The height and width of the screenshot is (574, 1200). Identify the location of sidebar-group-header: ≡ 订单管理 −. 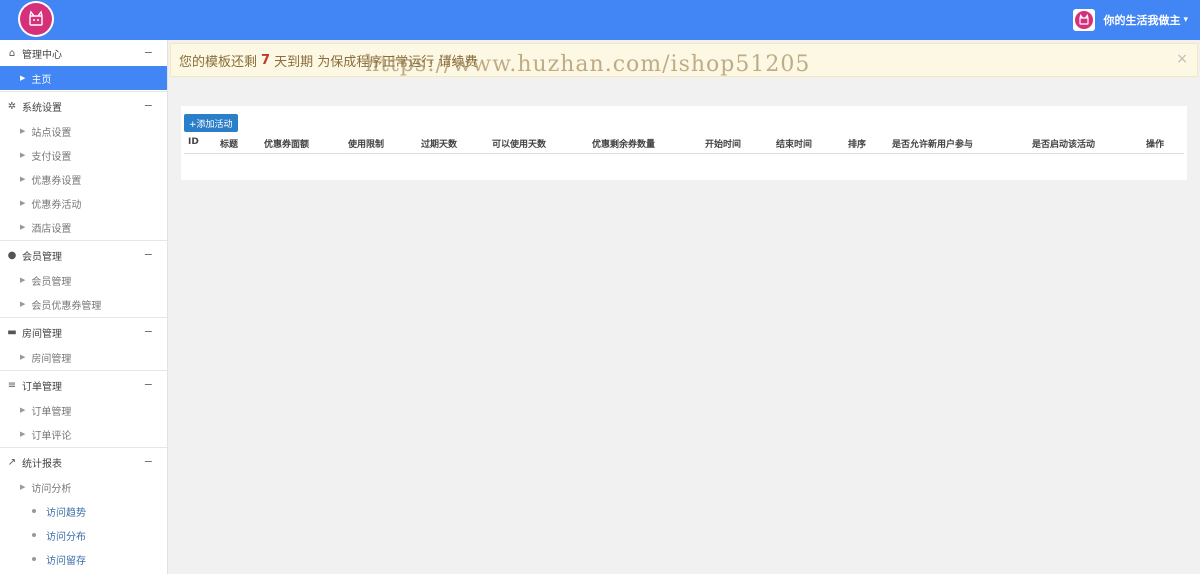
(83, 385).